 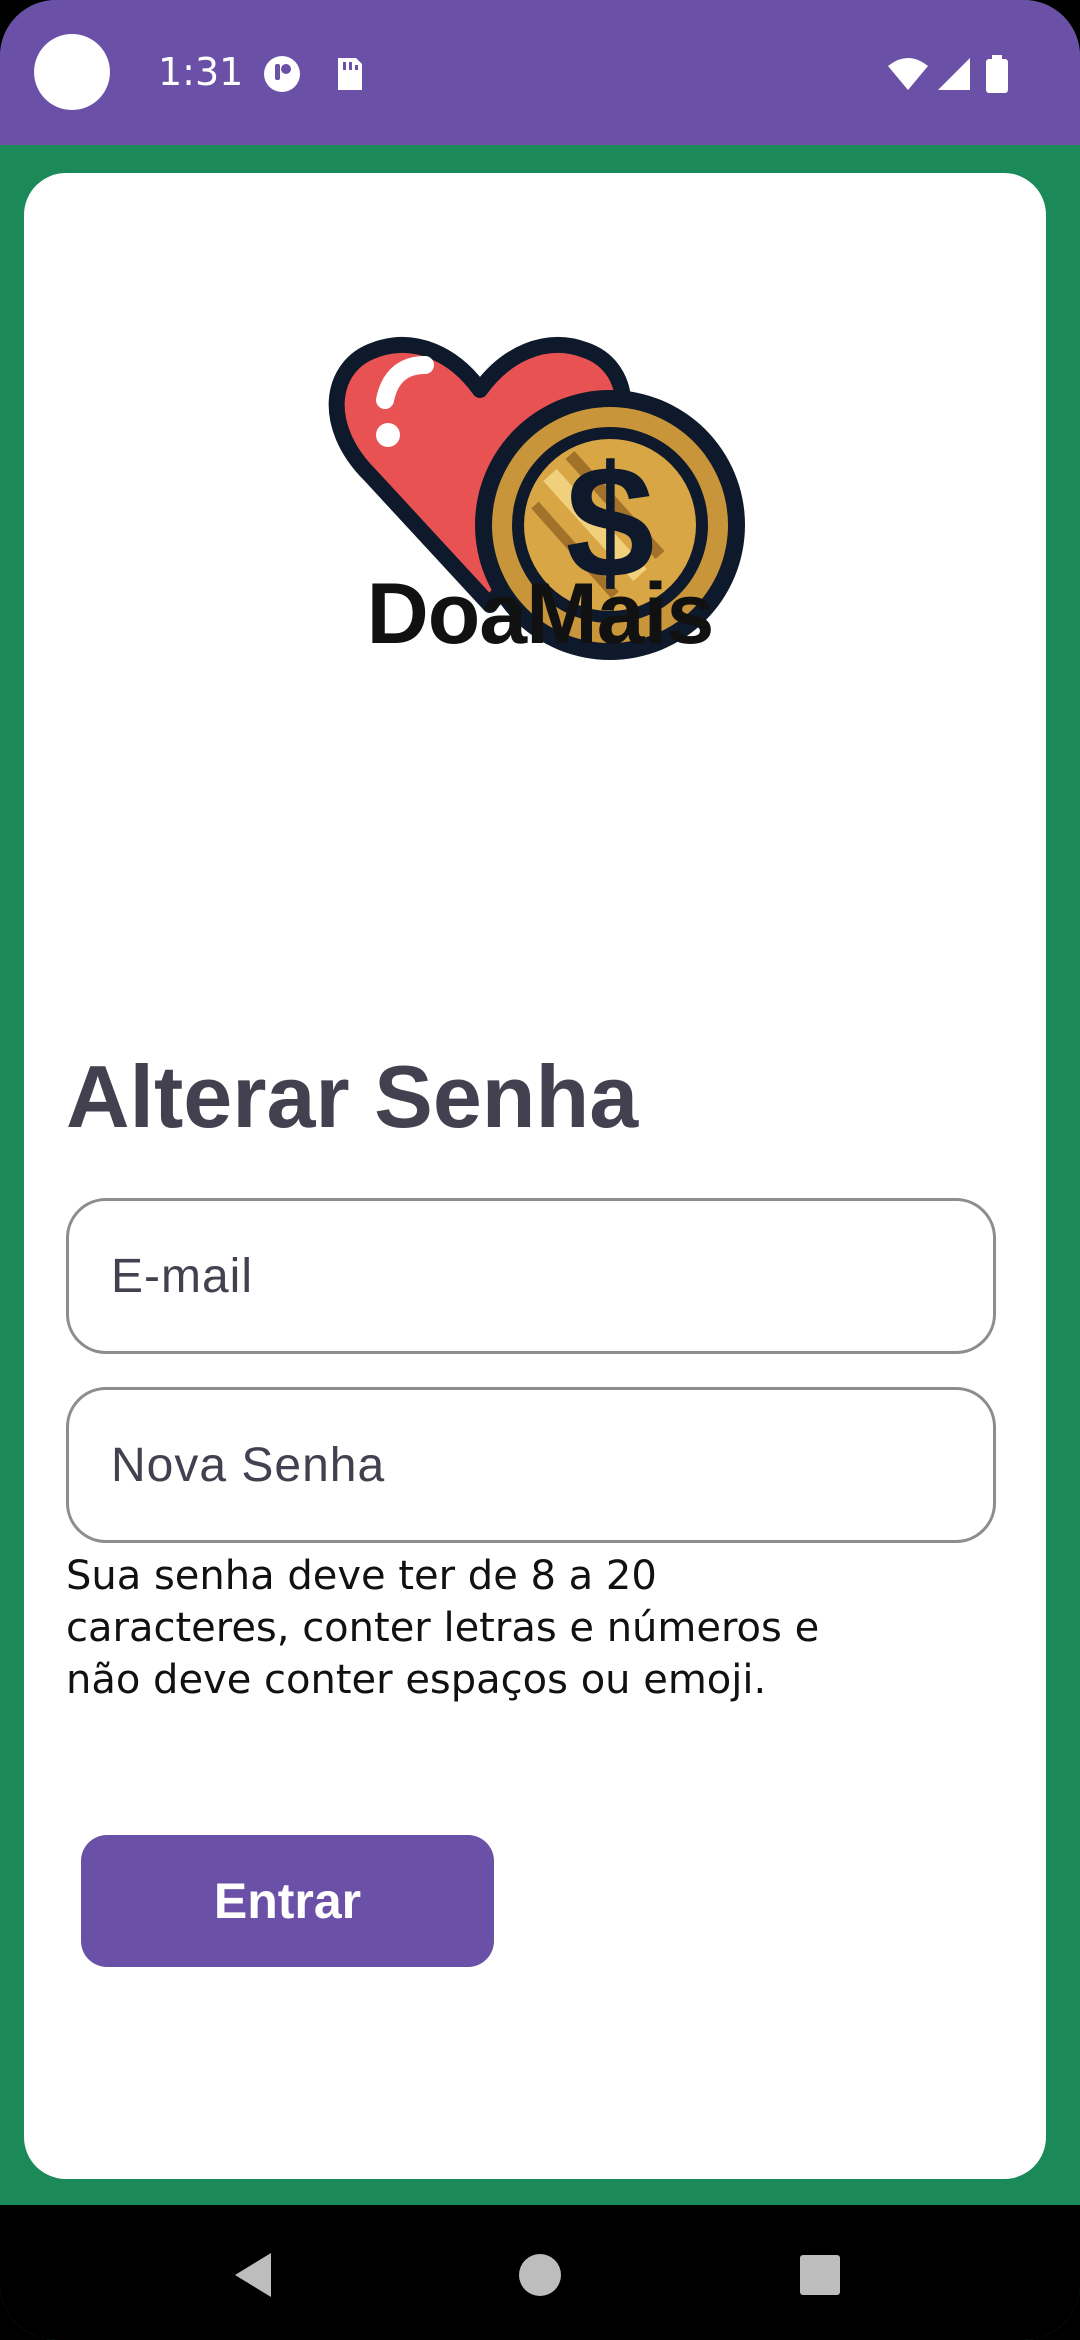 I want to click on navigation-bar, so click(x=540, y=2272).